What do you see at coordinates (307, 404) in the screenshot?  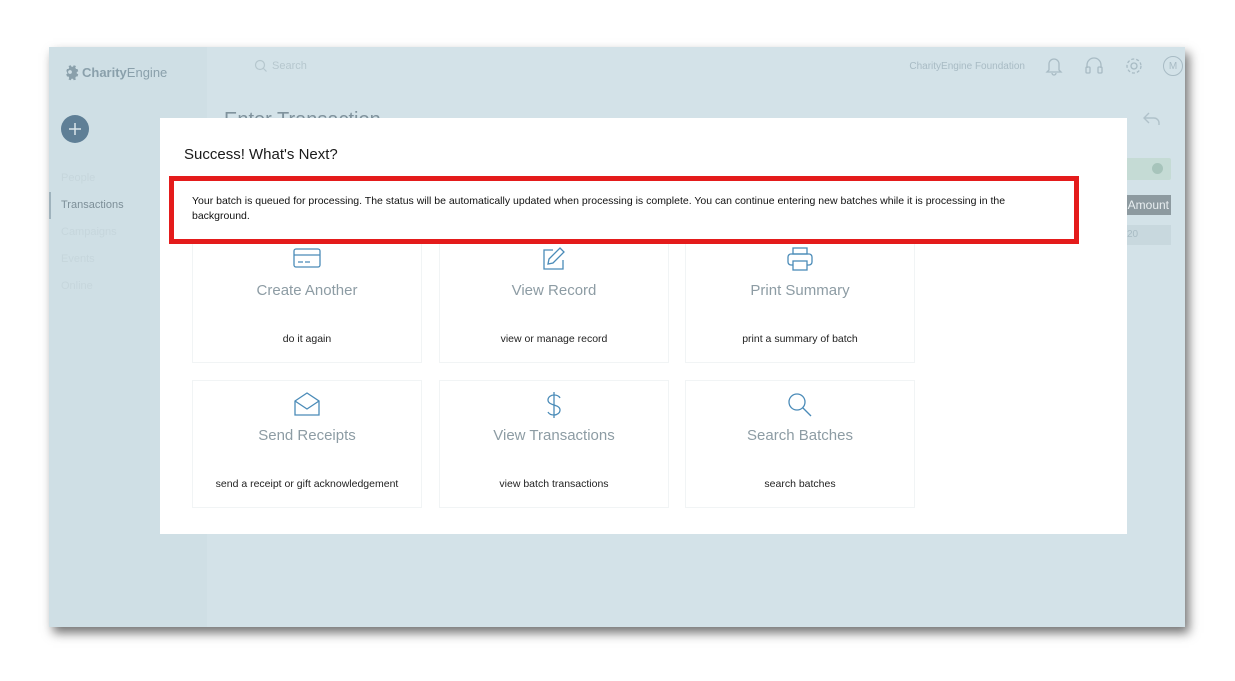 I see `envelope-icon` at bounding box center [307, 404].